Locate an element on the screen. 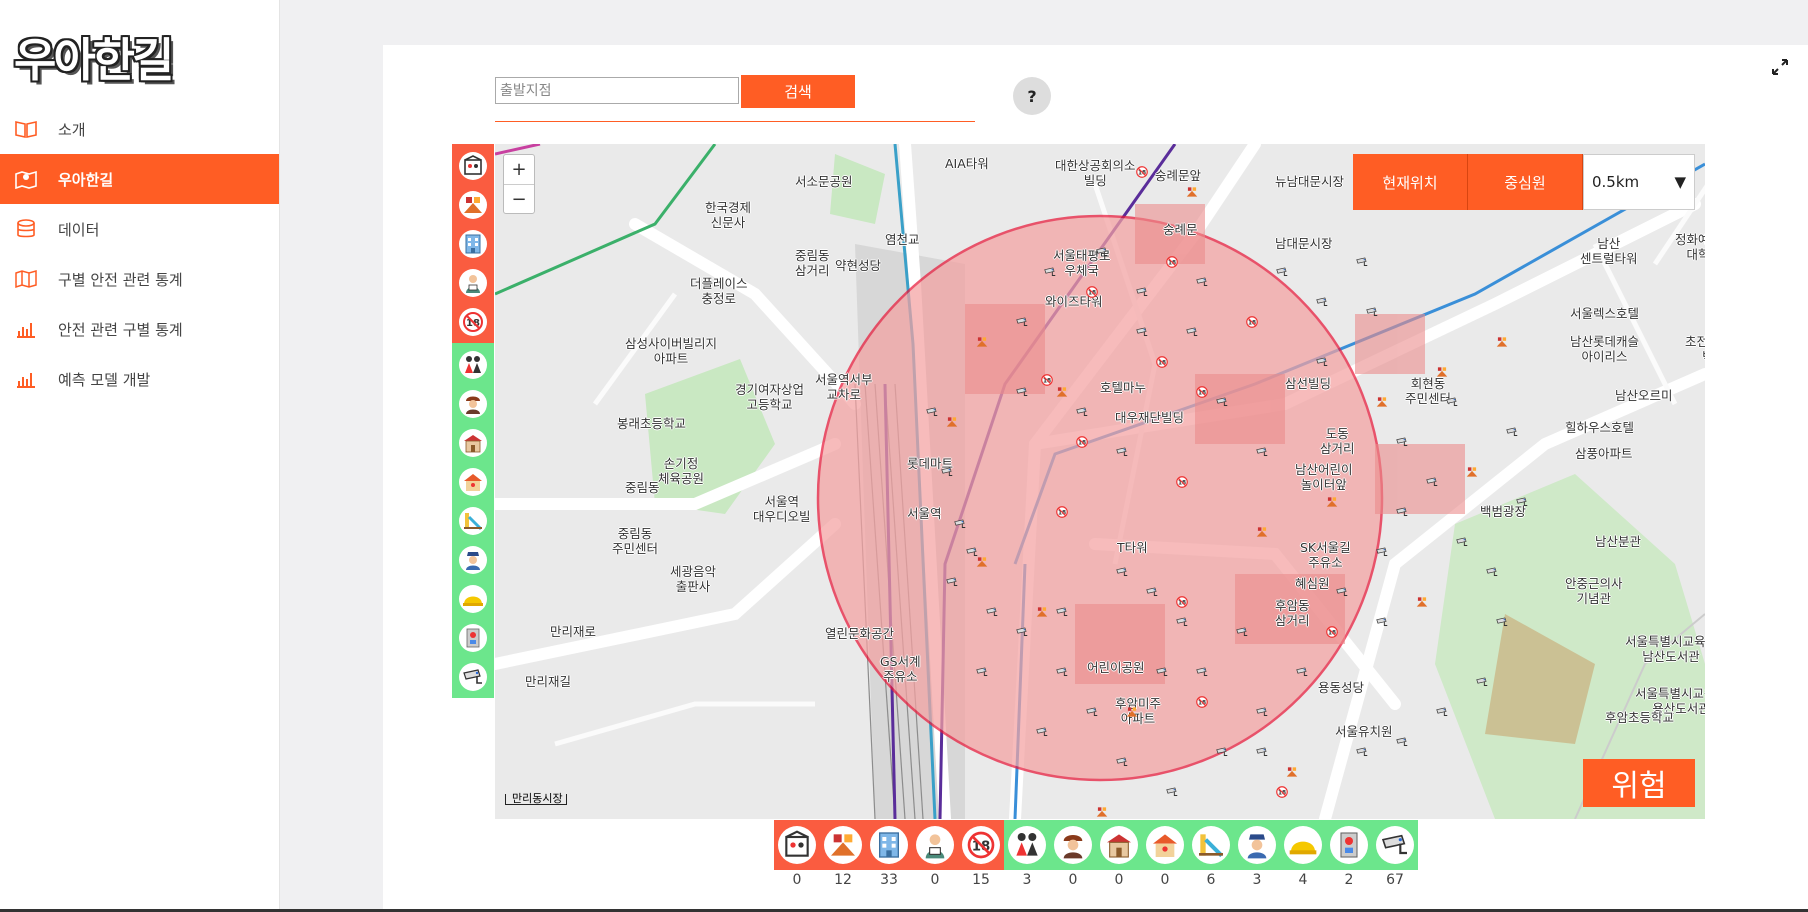 Image resolution: width=1808 pixels, height=912 pixels. current-location-button: 현재위치 is located at coordinates (1410, 182).